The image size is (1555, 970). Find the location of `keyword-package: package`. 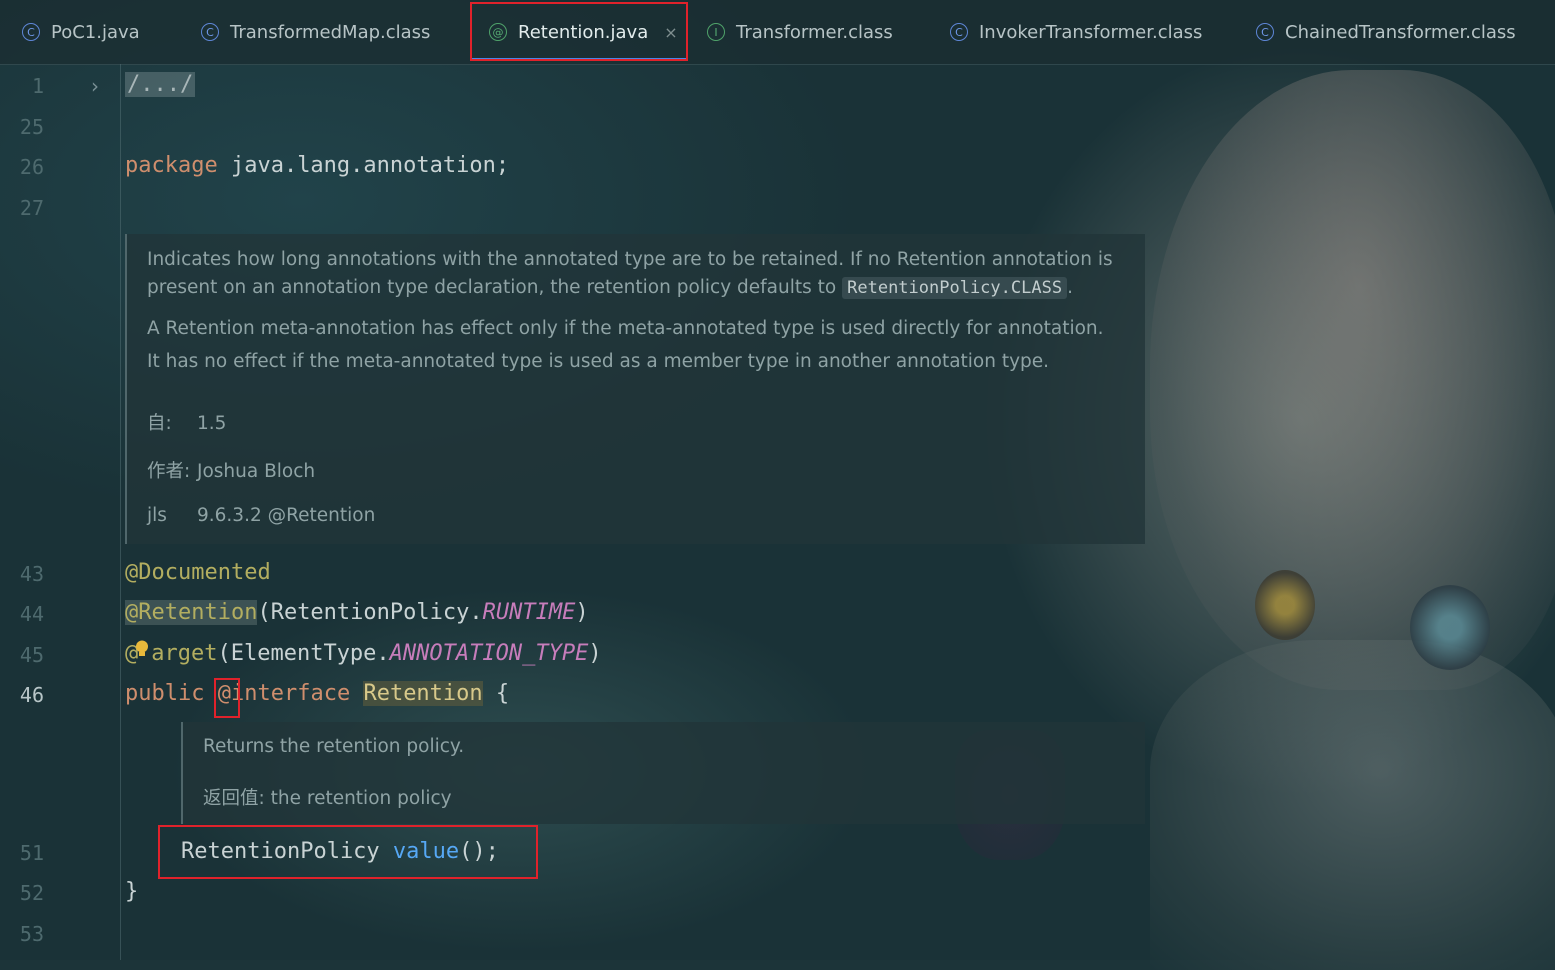

keyword-package: package is located at coordinates (171, 165).